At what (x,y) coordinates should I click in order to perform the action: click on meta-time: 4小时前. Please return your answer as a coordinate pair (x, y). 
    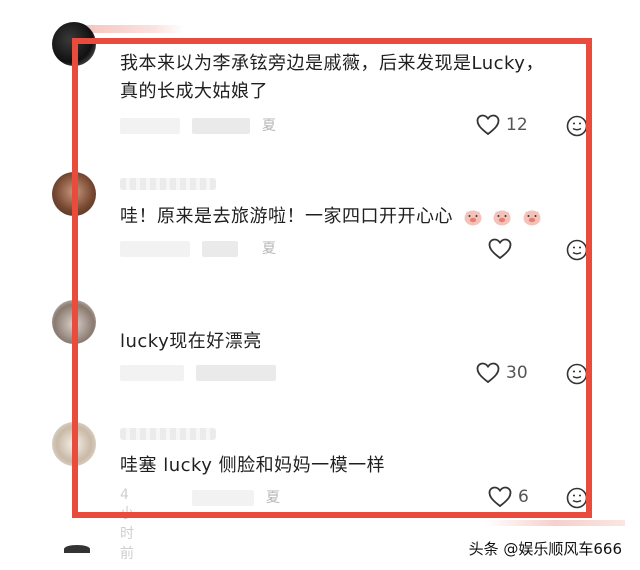
    Looking at the image, I should click on (127, 524).